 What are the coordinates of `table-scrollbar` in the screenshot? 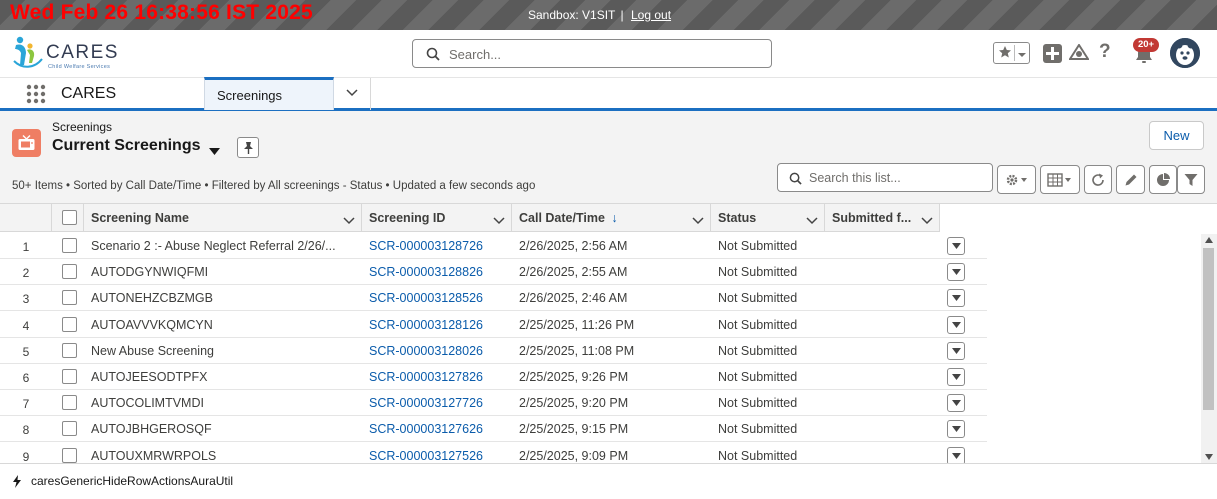 It's located at (1209, 349).